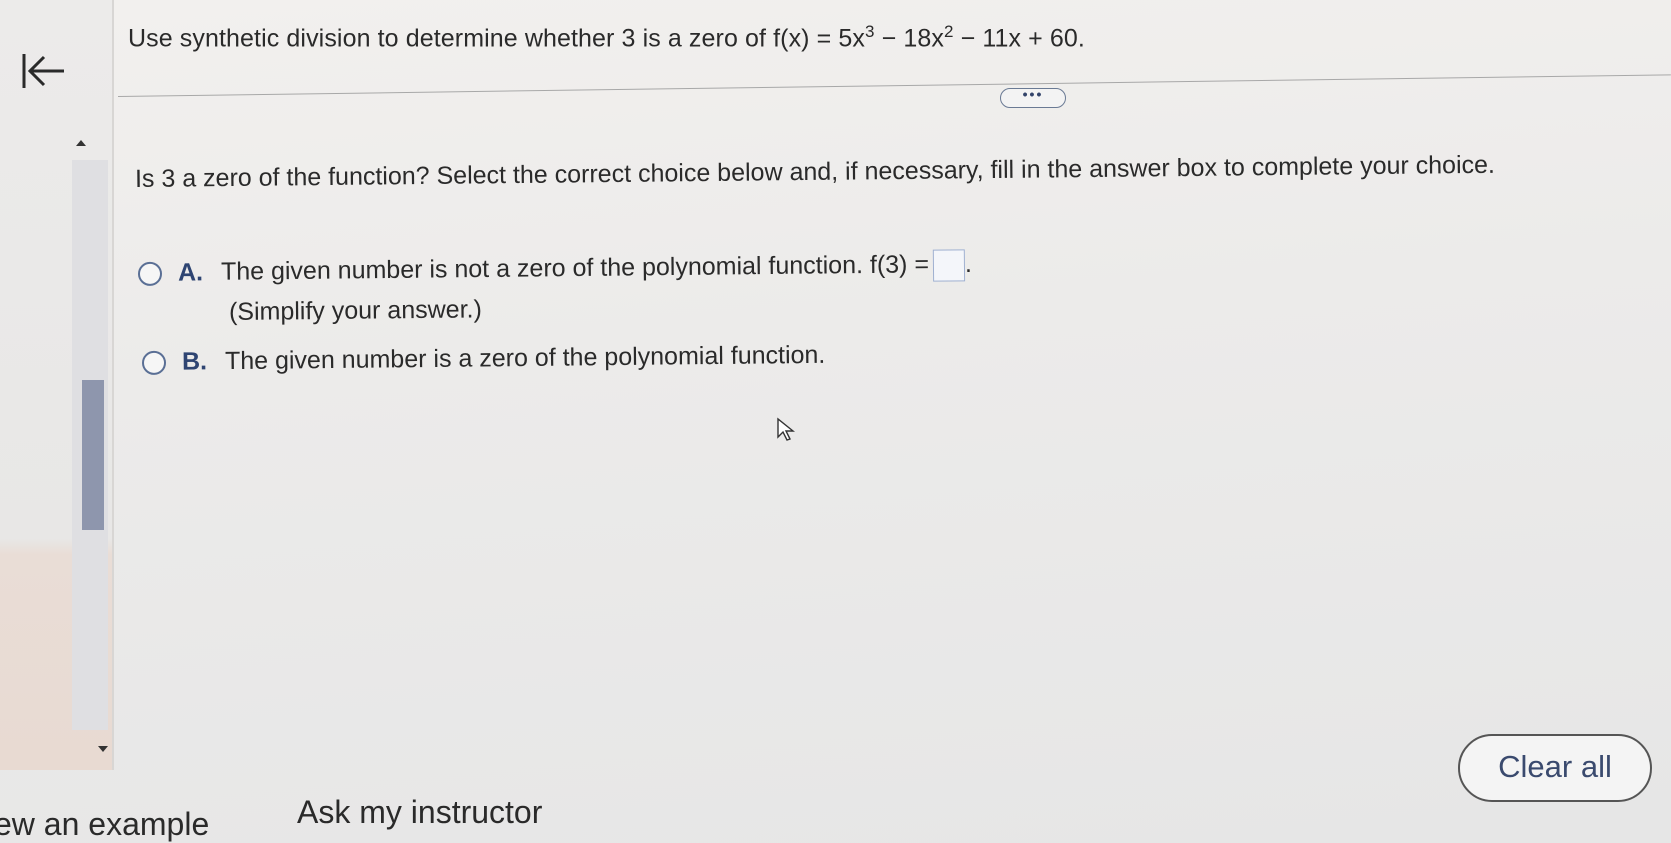 The width and height of the screenshot is (1671, 843). Describe the element at coordinates (419, 812) in the screenshot. I see `ask-instructor-link: Ask my instructor` at that location.